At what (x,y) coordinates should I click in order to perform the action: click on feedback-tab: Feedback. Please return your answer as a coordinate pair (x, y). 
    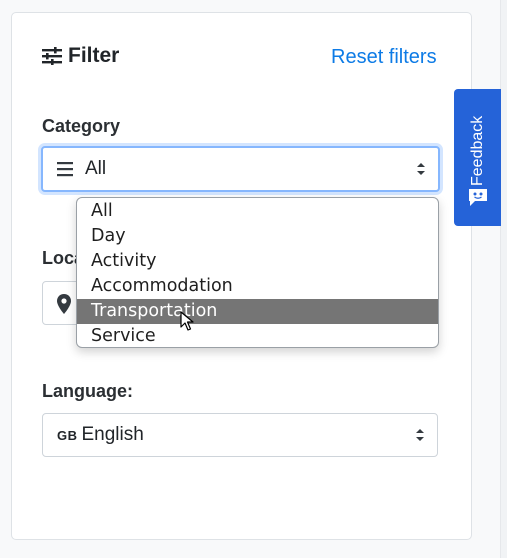
    Looking at the image, I should click on (477, 157).